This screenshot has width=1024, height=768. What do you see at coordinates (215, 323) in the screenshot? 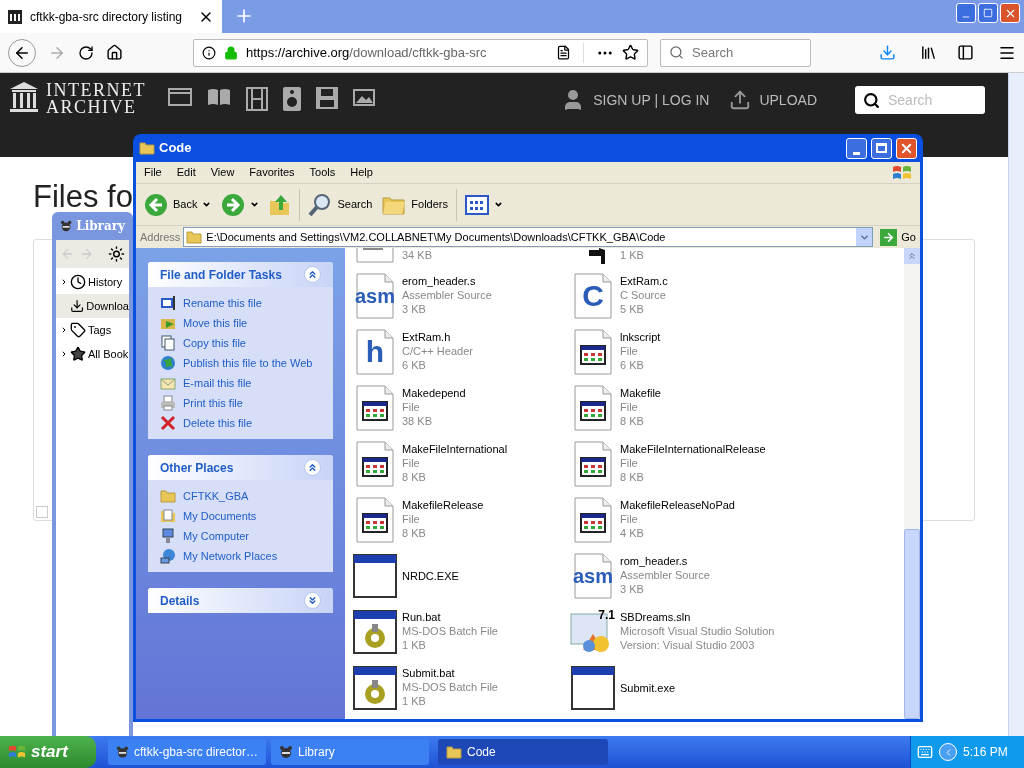
I see `task-link: Move this file` at bounding box center [215, 323].